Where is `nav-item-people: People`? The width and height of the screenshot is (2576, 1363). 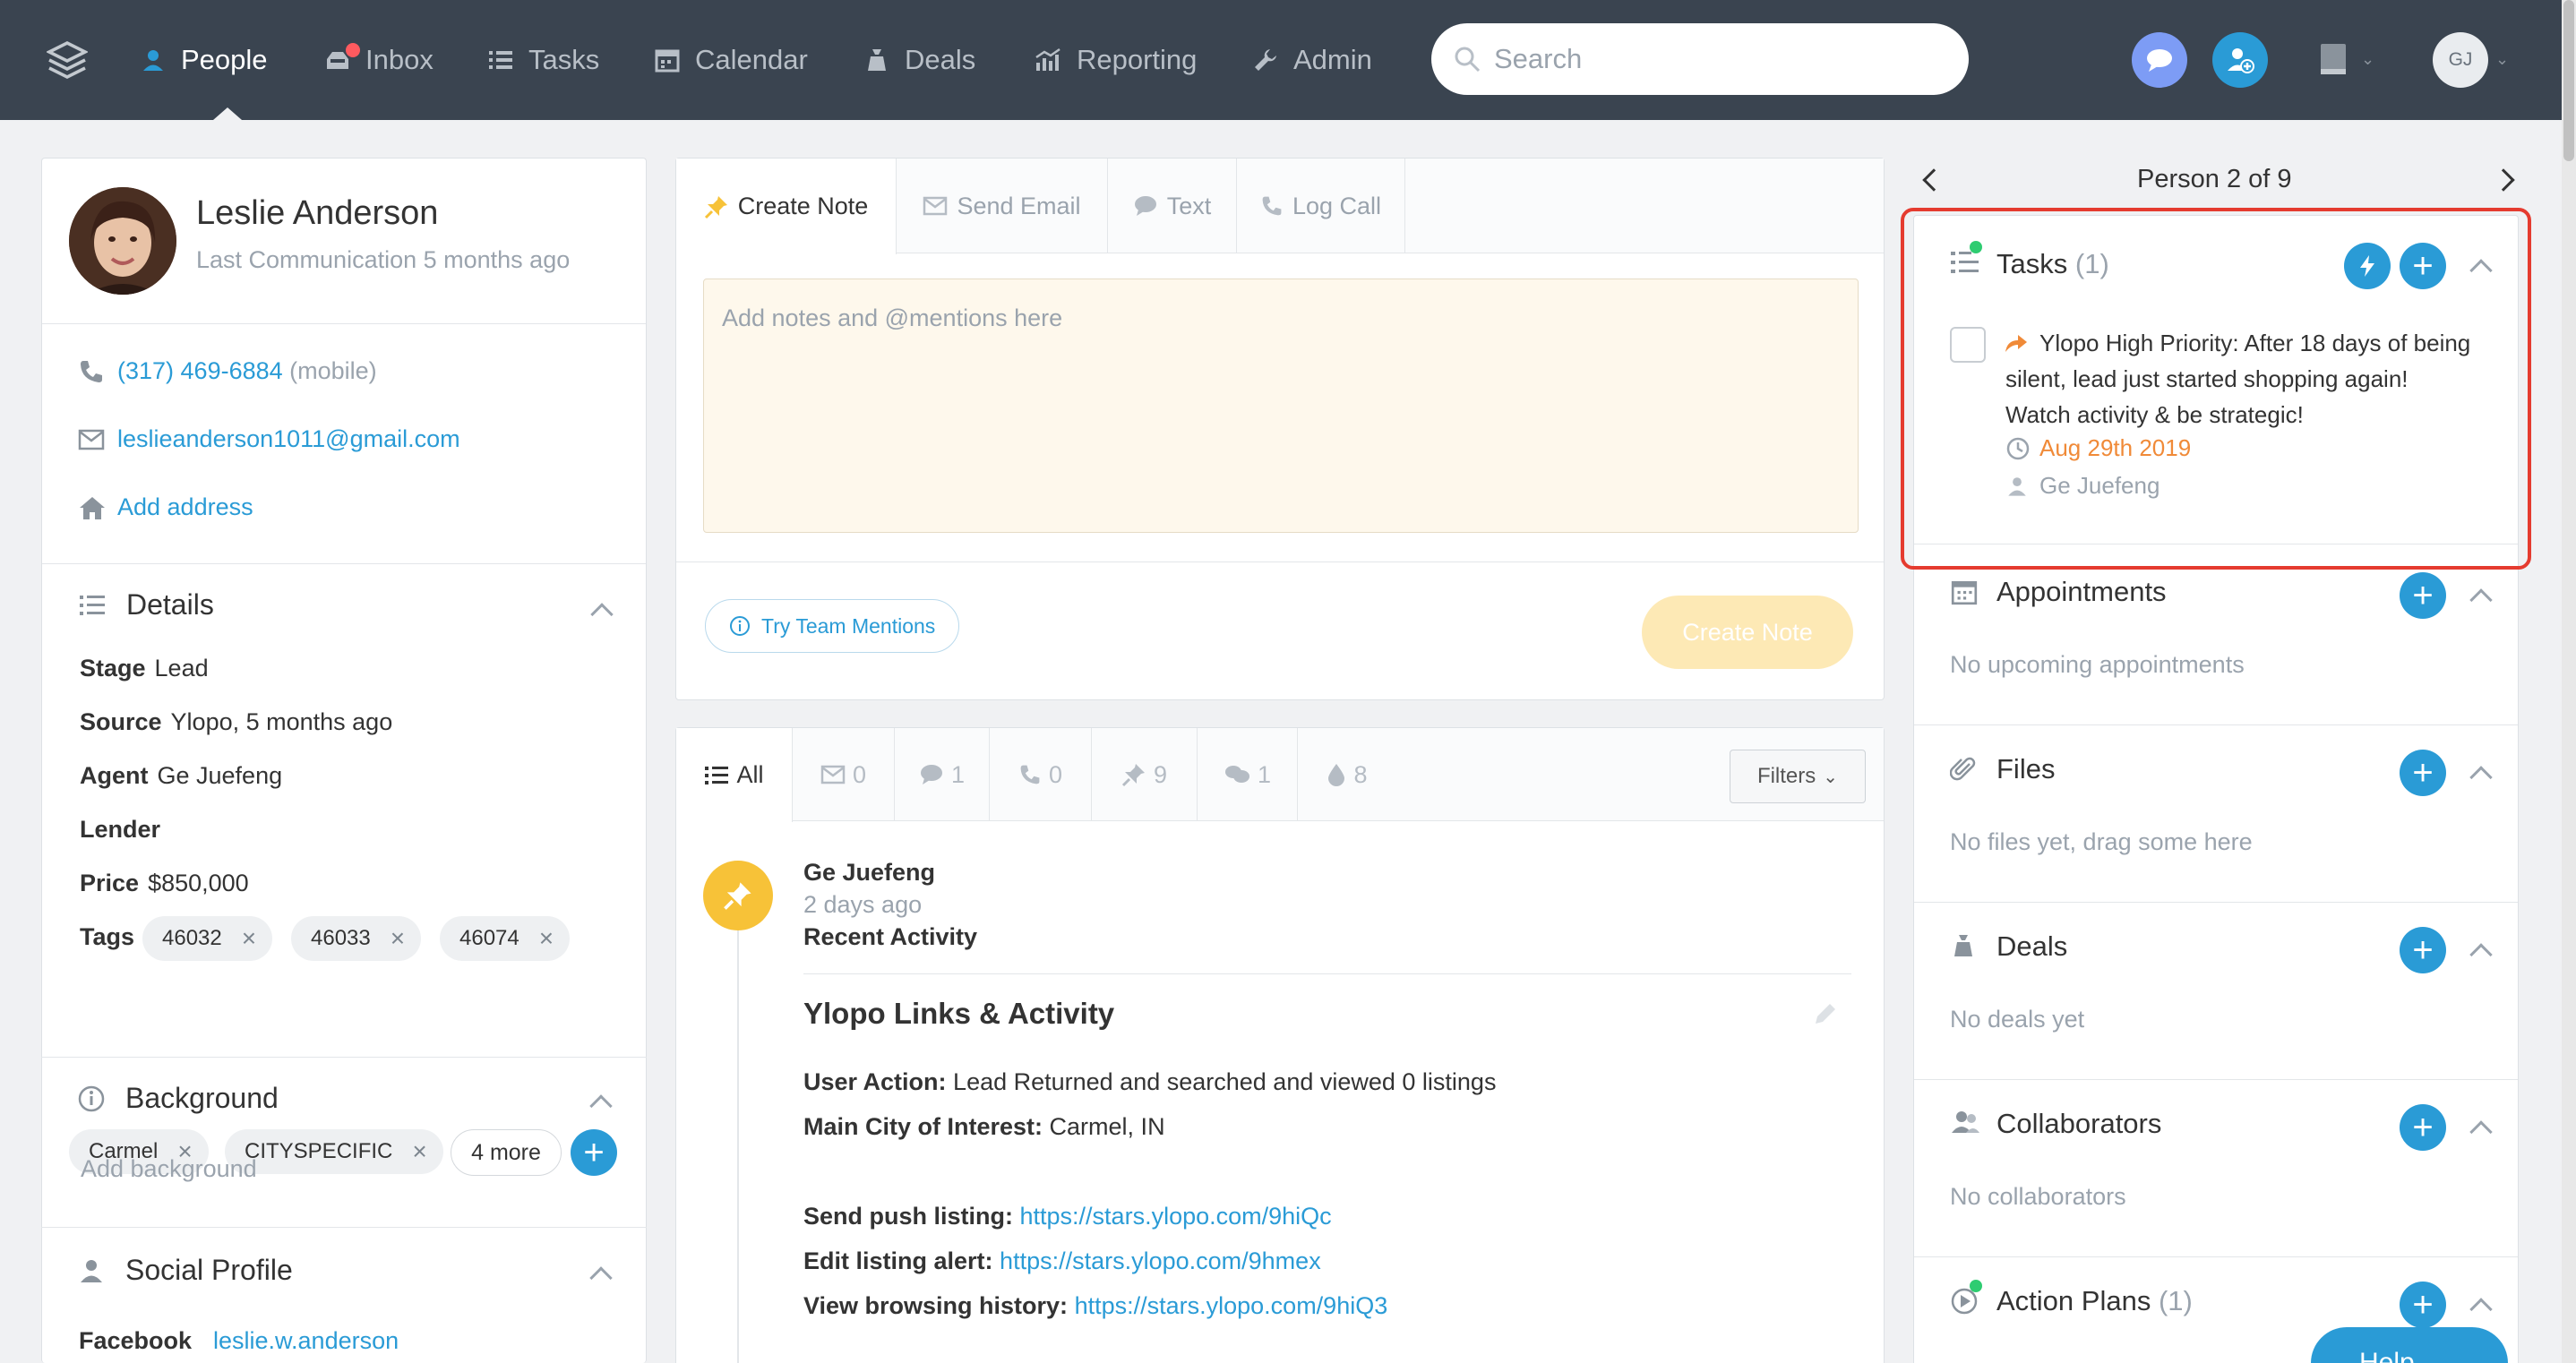 nav-item-people: People is located at coordinates (204, 60).